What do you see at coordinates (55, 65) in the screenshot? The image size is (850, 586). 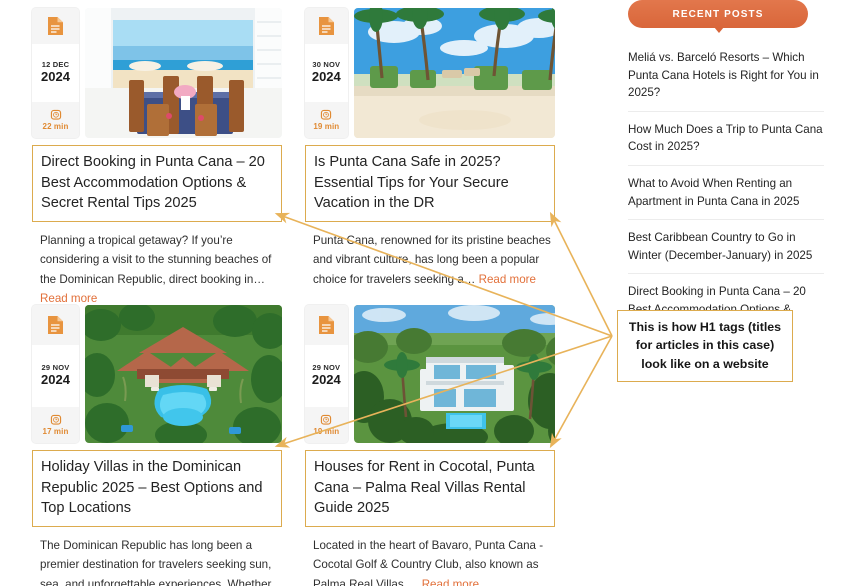 I see `post-date-day: 12 DEC` at bounding box center [55, 65].